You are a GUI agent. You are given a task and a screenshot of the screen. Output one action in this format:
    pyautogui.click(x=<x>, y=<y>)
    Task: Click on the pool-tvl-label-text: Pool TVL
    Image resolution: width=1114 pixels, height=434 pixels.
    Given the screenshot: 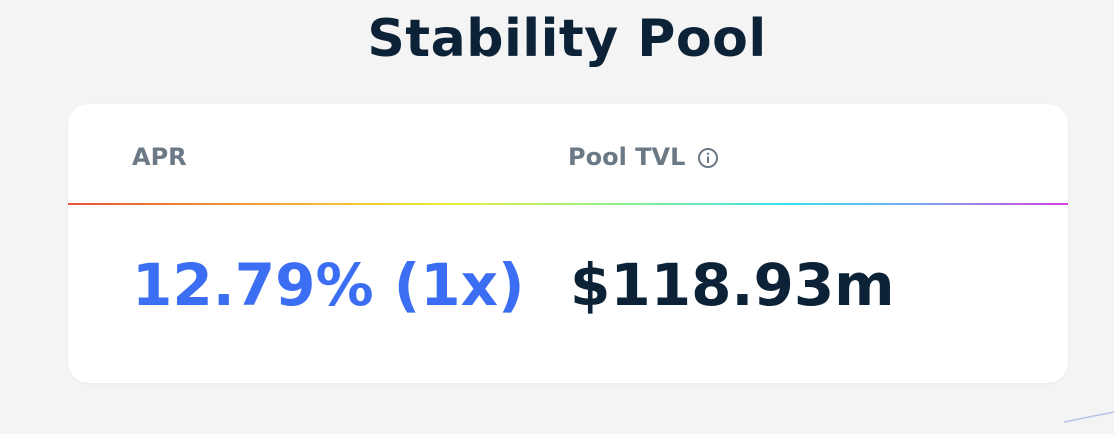 What is the action you would take?
    pyautogui.click(x=627, y=157)
    